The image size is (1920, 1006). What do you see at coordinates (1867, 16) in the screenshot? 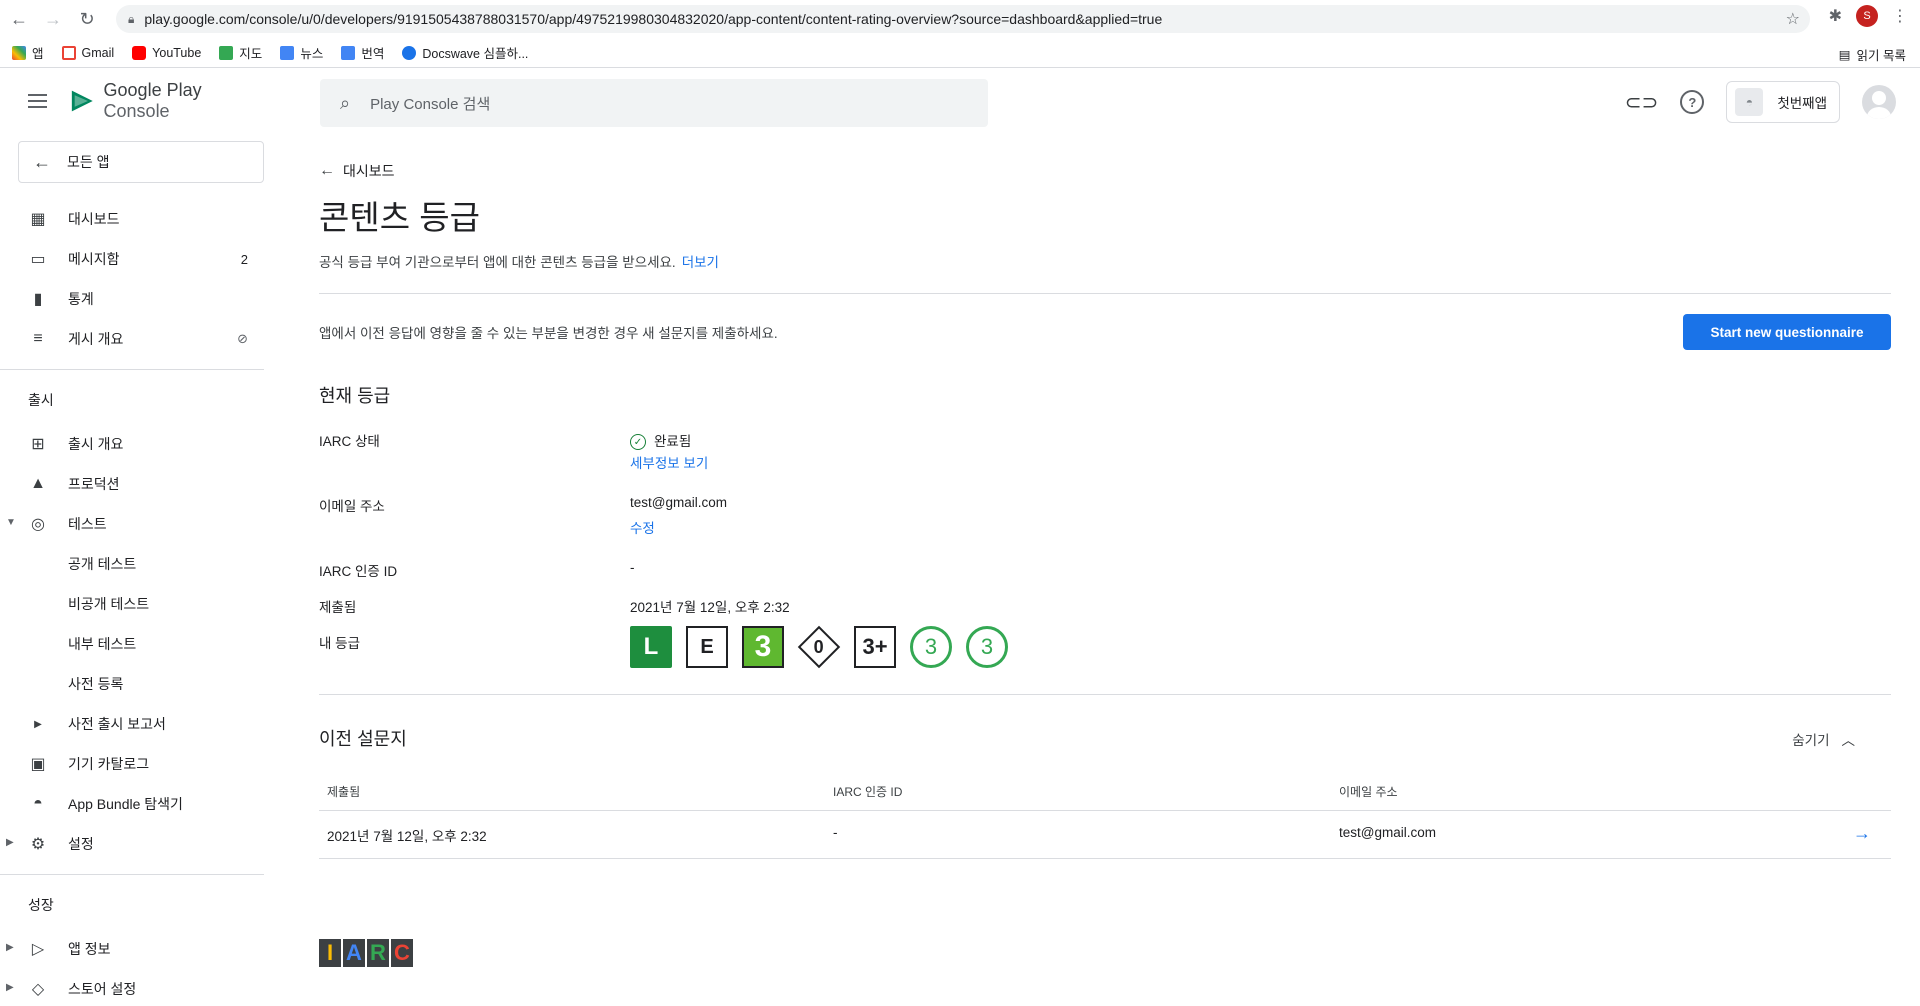
I see `profile-avatar: S` at bounding box center [1867, 16].